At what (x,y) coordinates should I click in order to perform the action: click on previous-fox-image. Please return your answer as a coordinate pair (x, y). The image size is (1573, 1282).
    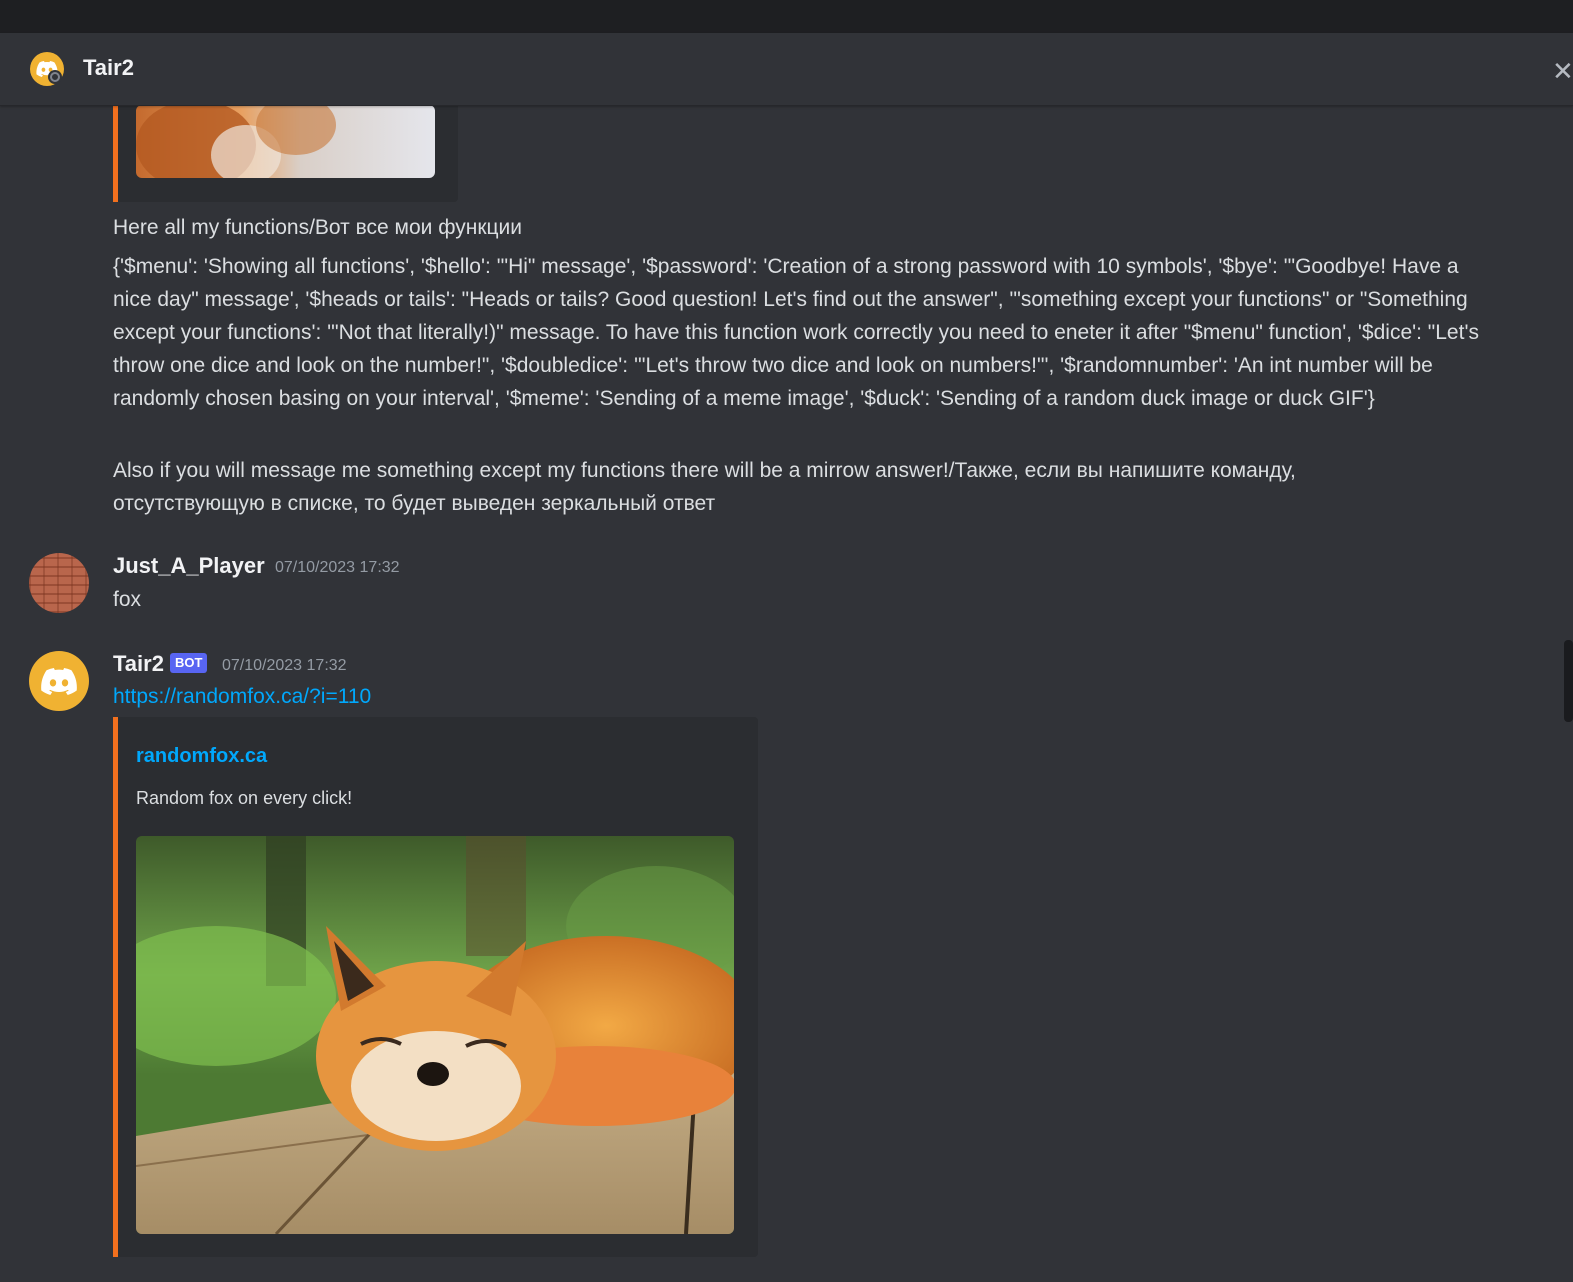
    Looking at the image, I should click on (285, 141).